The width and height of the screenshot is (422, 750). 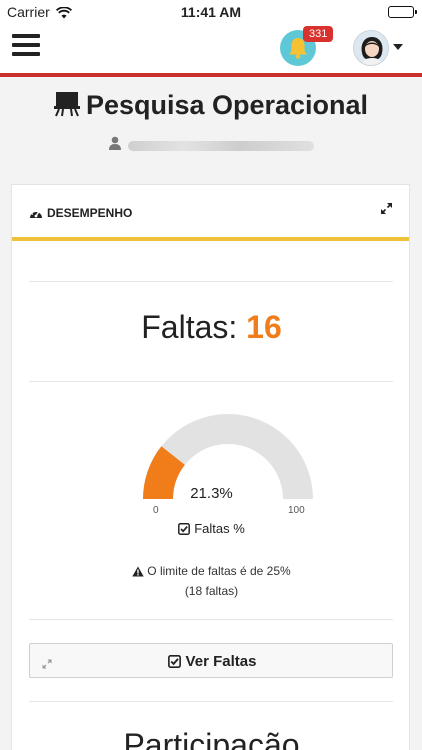 What do you see at coordinates (138, 571) in the screenshot?
I see `warning-icon` at bounding box center [138, 571].